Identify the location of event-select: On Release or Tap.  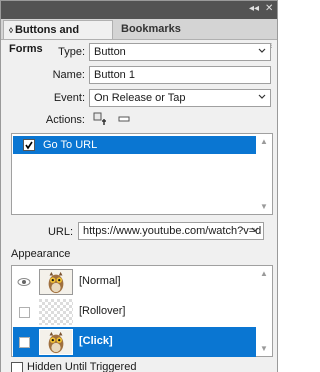
(180, 98).